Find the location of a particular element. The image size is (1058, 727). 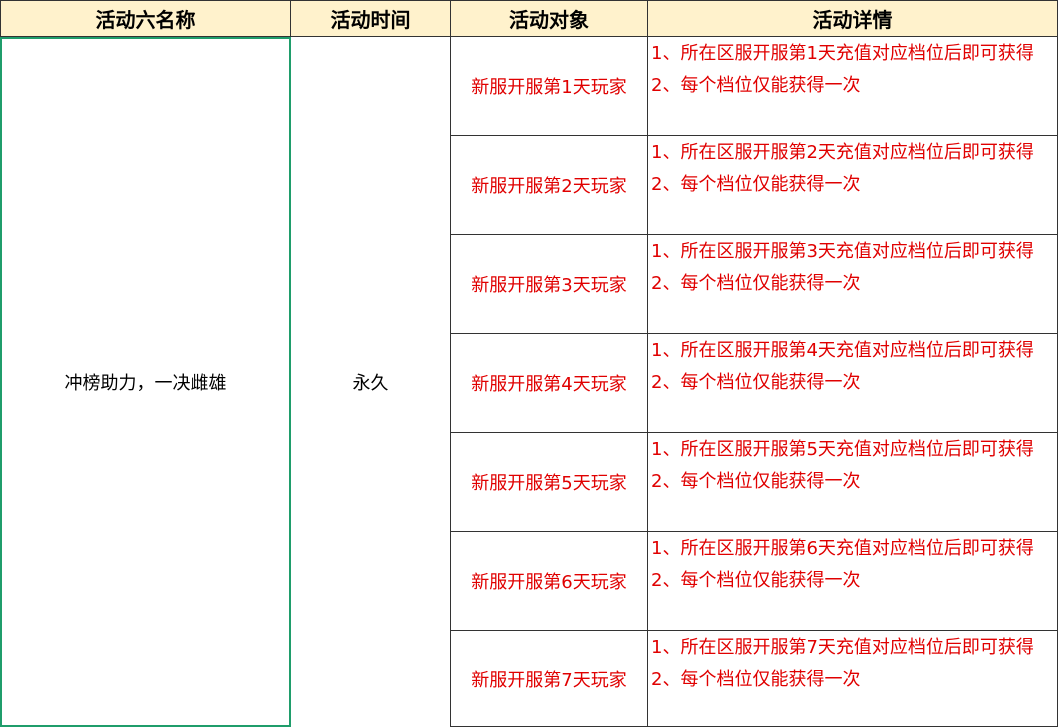

target-text: 新服开服第2天玩家 is located at coordinates (549, 186).